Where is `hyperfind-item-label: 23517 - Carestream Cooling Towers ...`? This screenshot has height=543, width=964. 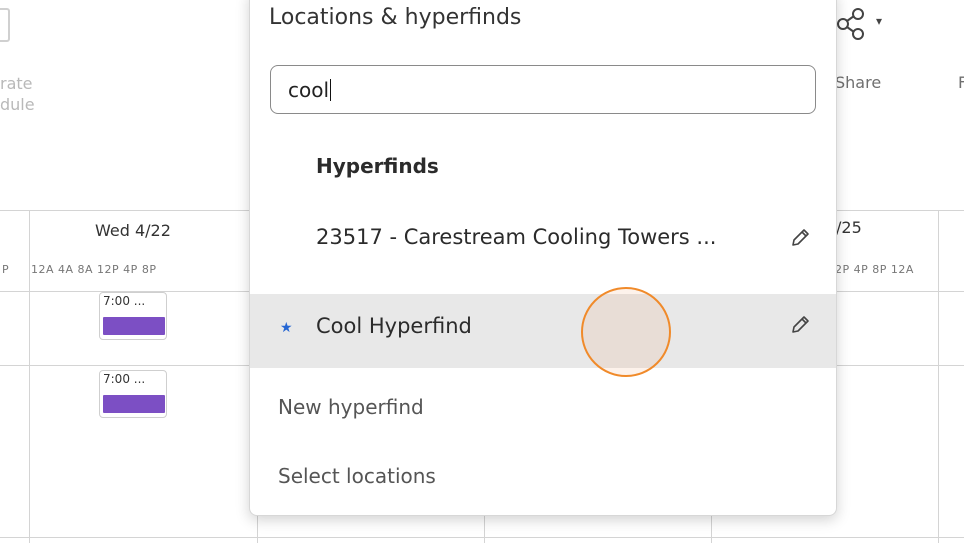 hyperfind-item-label: 23517 - Carestream Cooling Towers ... is located at coordinates (516, 237).